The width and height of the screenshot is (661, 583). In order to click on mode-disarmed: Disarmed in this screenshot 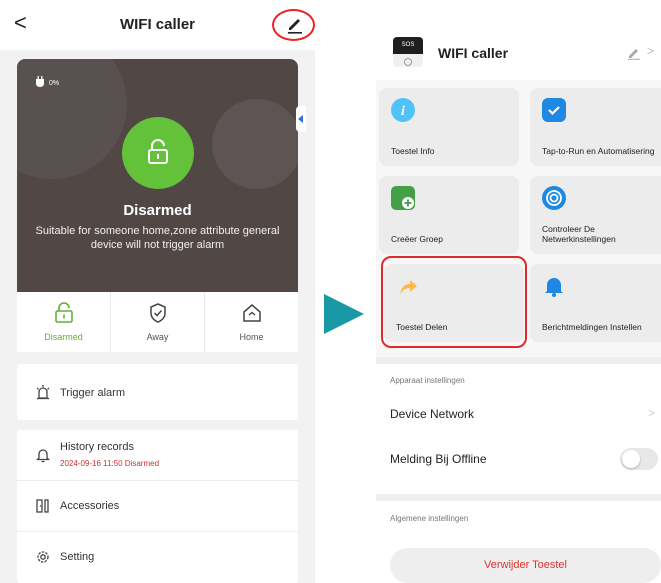, I will do `click(64, 322)`.